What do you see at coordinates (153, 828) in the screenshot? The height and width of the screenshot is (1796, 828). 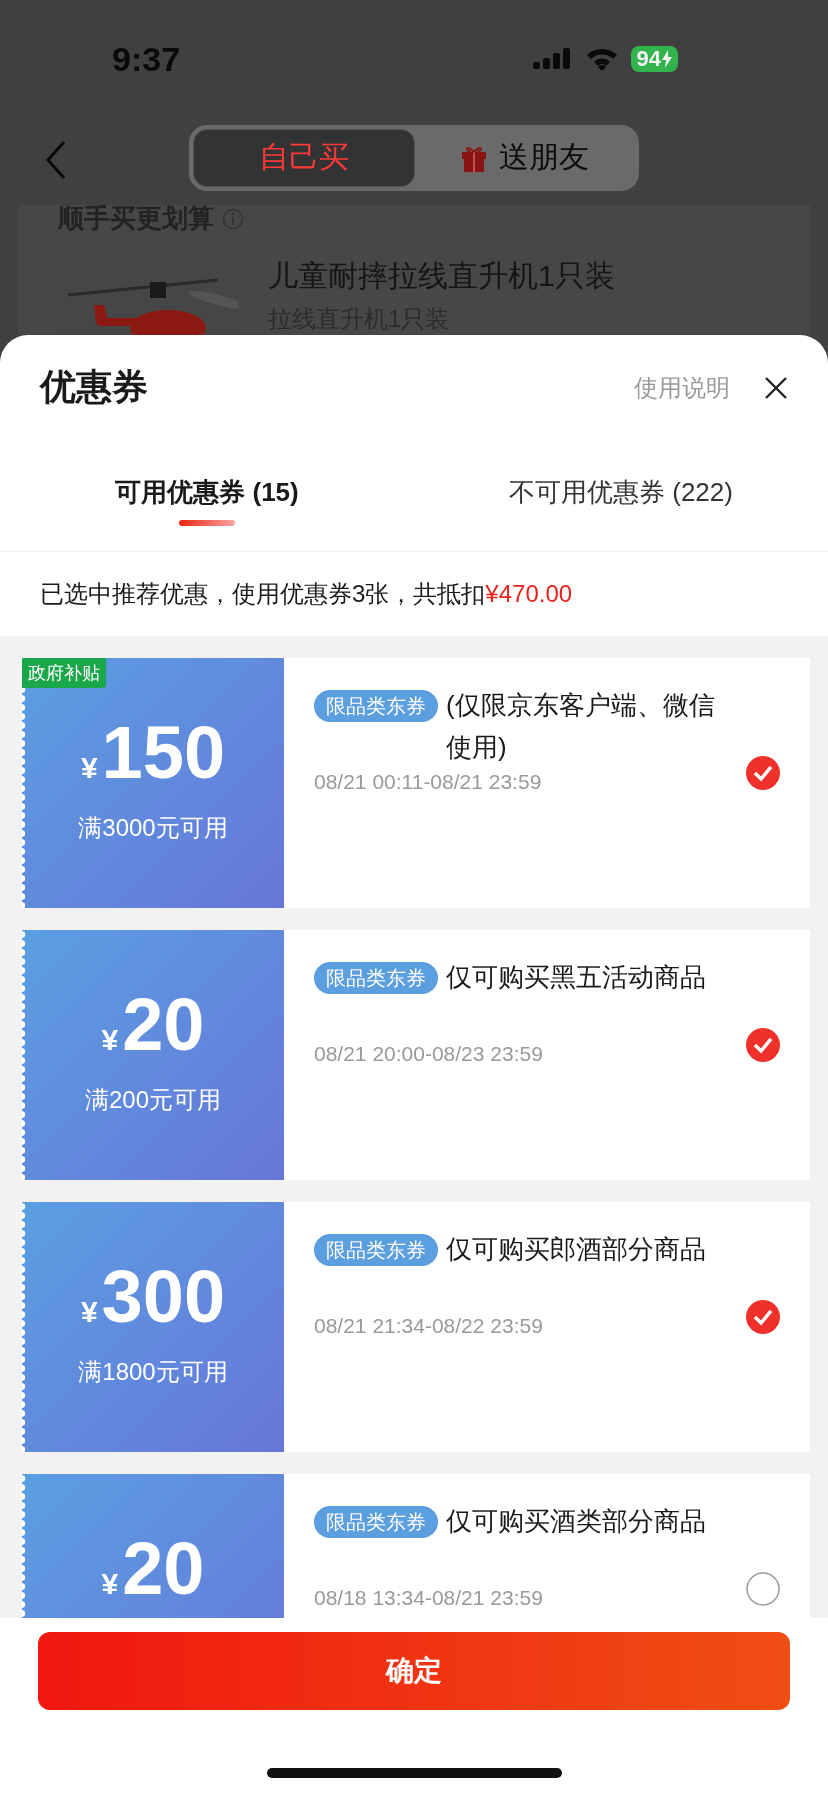 I see `coupon-condition: 满3000元可用` at bounding box center [153, 828].